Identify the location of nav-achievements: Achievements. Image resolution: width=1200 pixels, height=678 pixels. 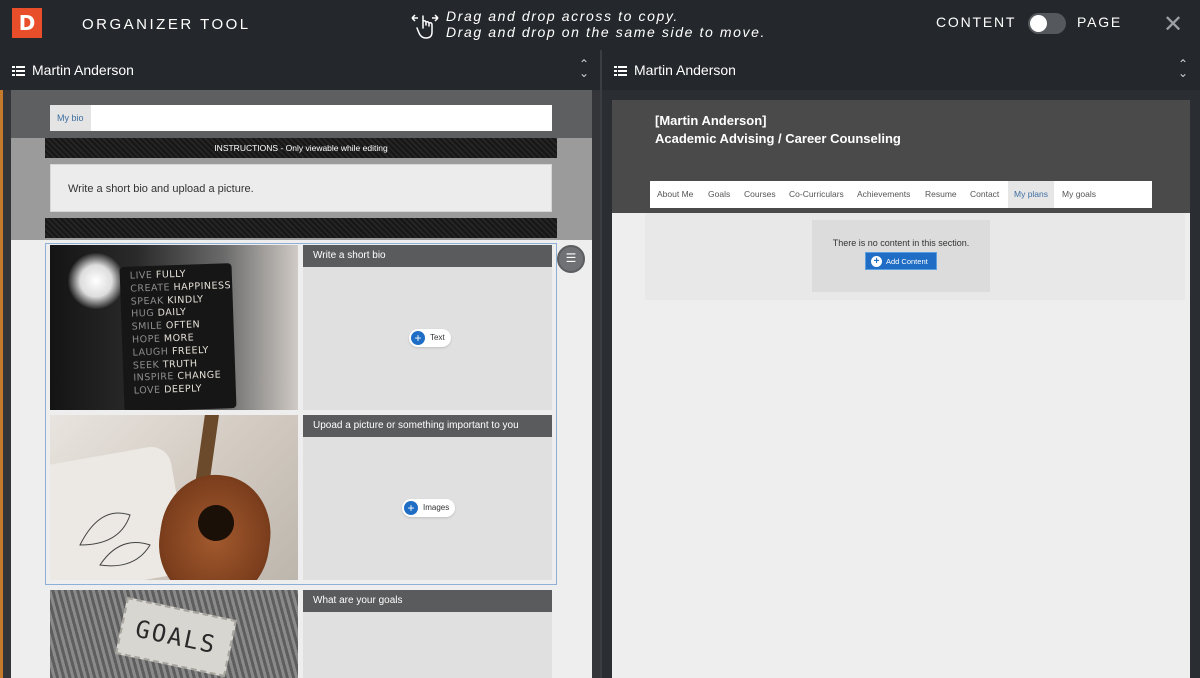
(883, 194).